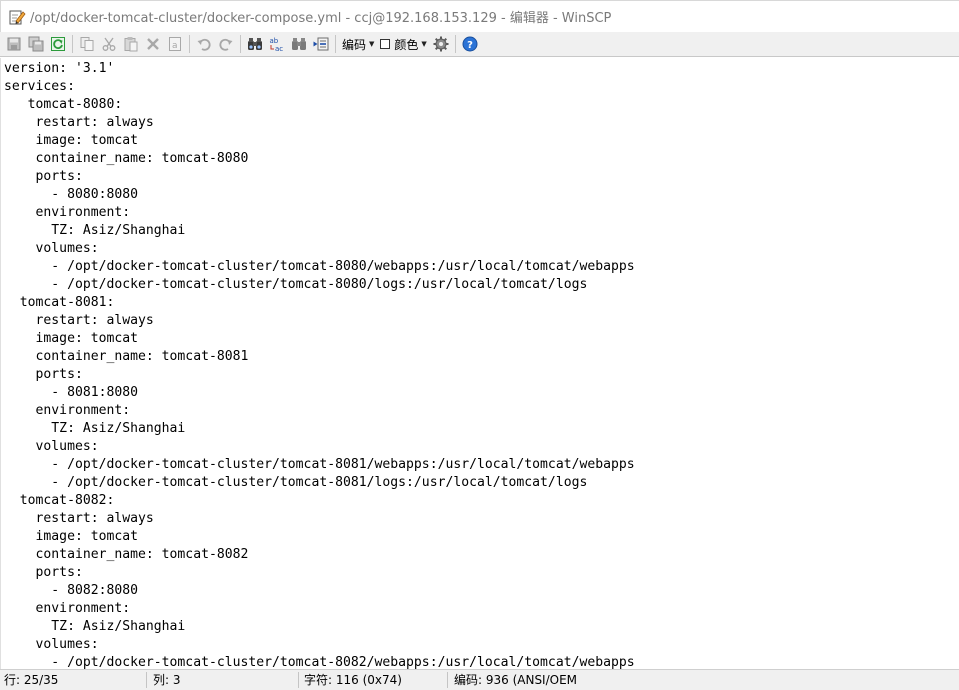  I want to click on reload-button, so click(58, 44).